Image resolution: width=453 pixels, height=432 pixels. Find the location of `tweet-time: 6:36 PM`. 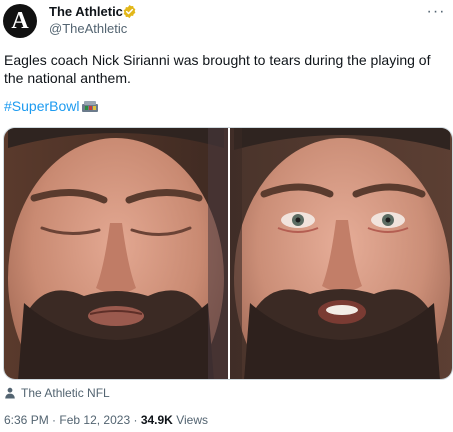

tweet-time: 6:36 PM is located at coordinates (26, 420).